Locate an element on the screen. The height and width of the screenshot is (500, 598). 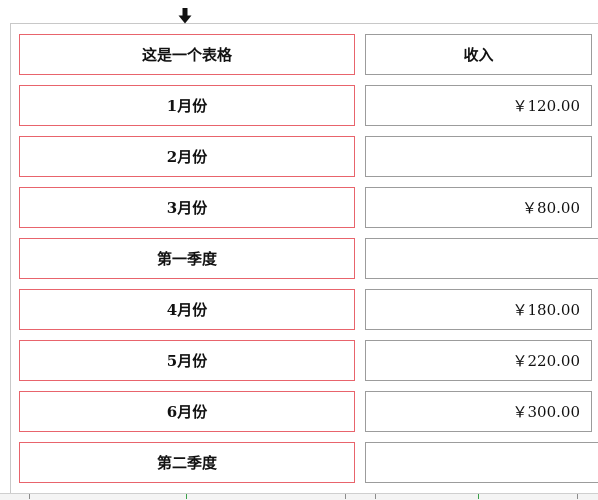
row-label: 1月份 is located at coordinates (187, 106).